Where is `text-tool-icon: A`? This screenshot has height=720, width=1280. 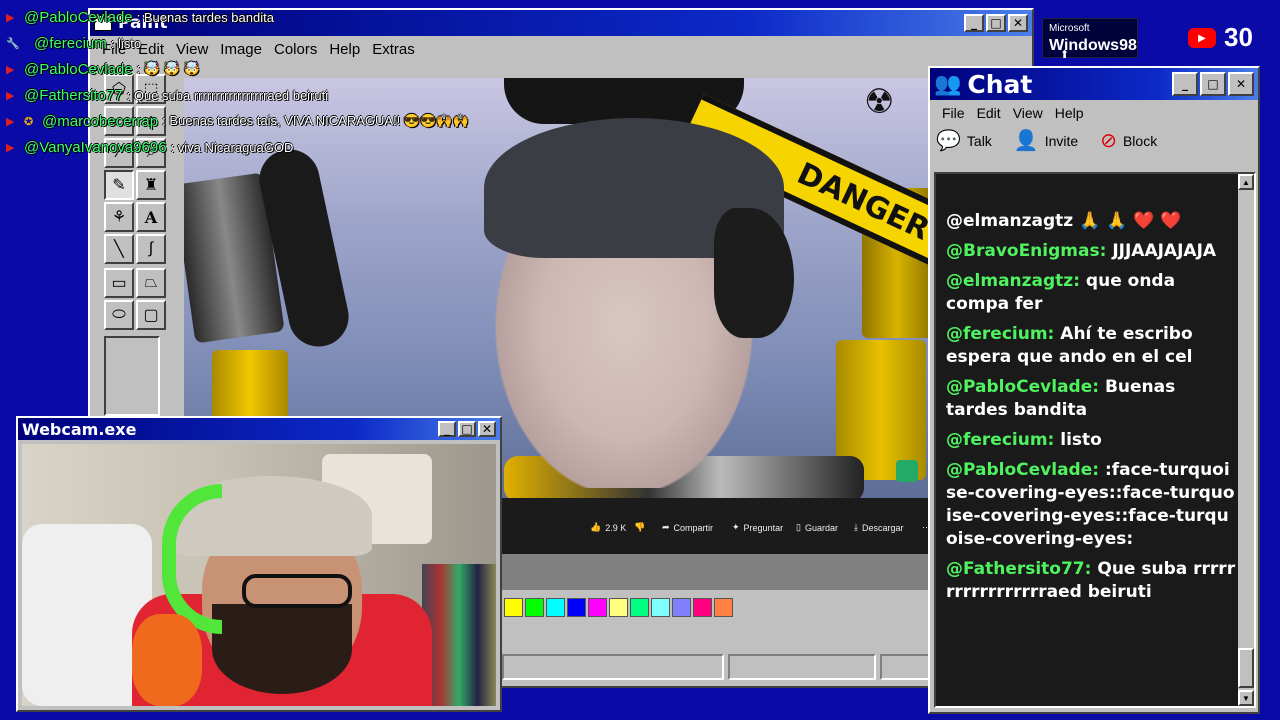
text-tool-icon: A is located at coordinates (151, 217).